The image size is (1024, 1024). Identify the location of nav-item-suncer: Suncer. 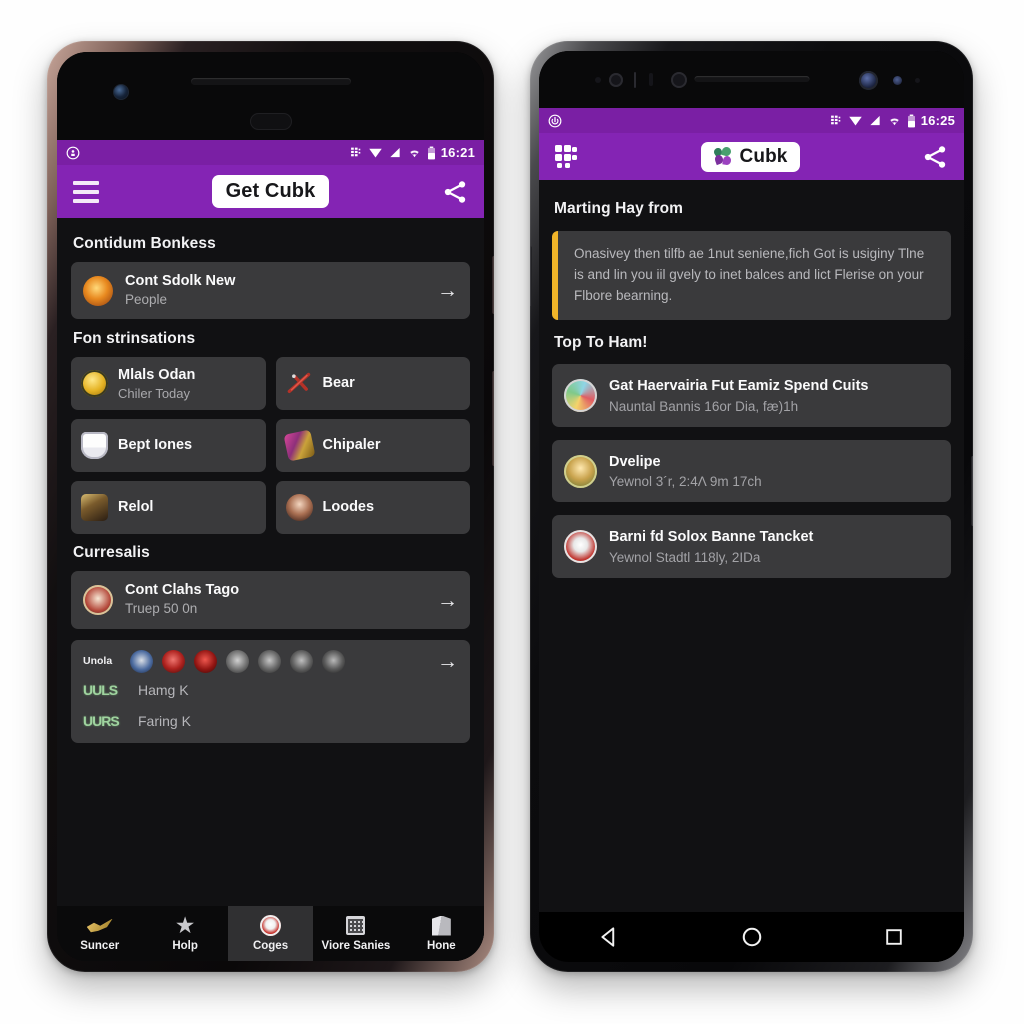
(99, 933).